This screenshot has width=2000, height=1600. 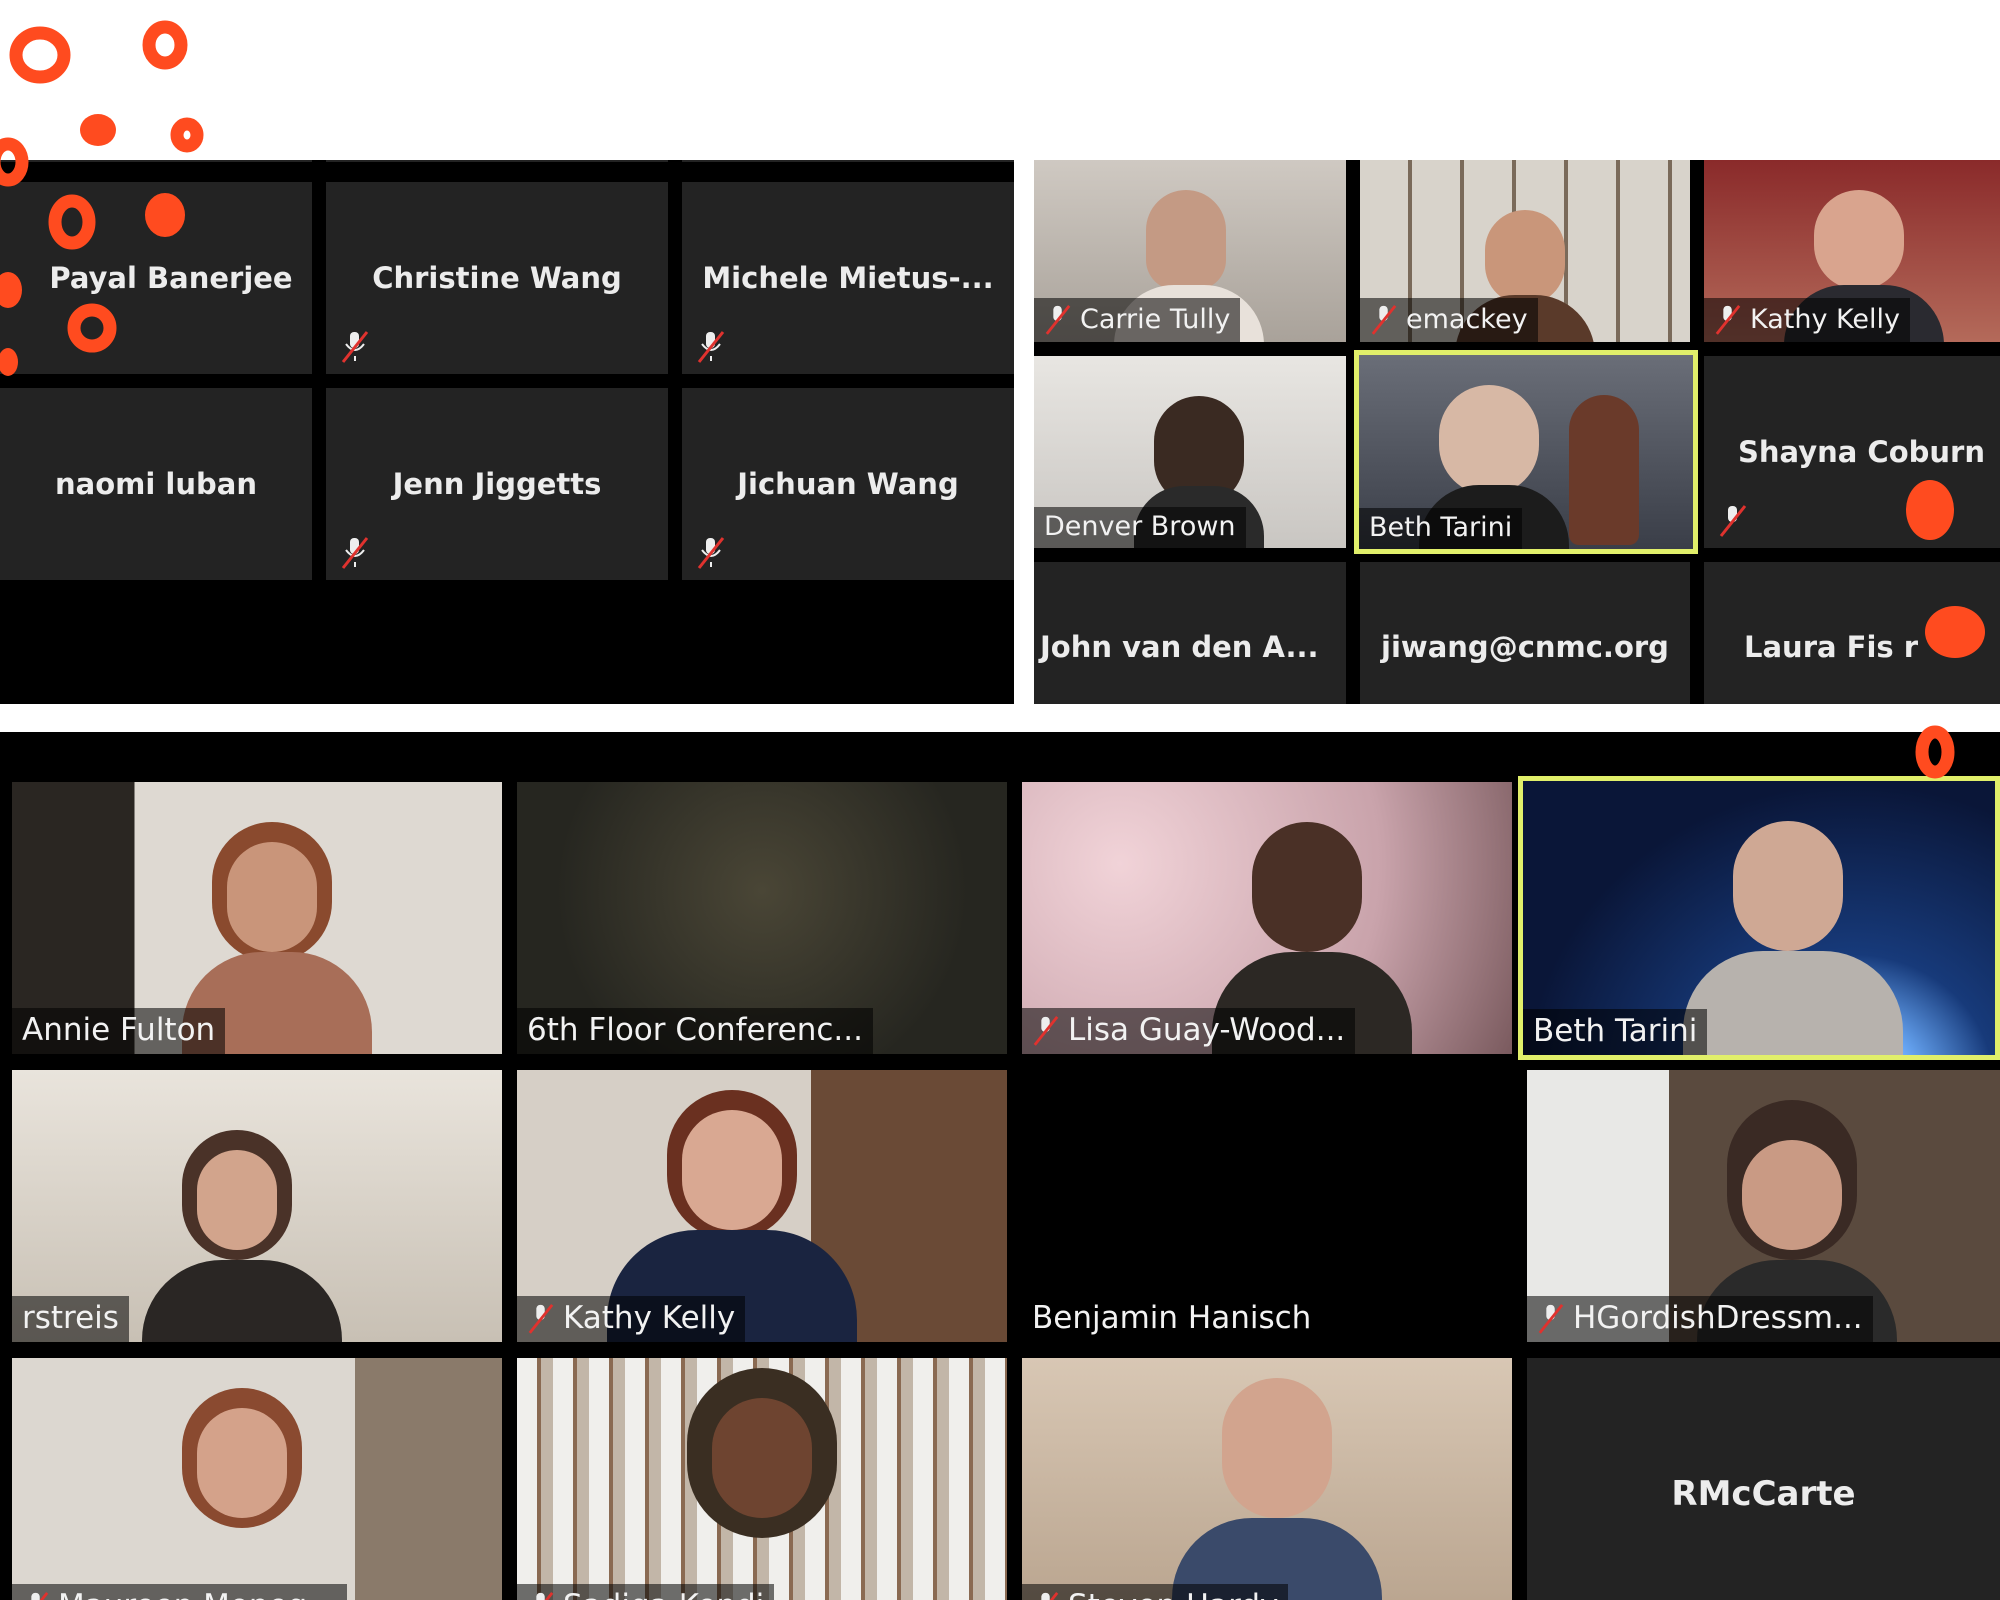 I want to click on participant-name: Jenn Jiggetts, so click(x=497, y=484).